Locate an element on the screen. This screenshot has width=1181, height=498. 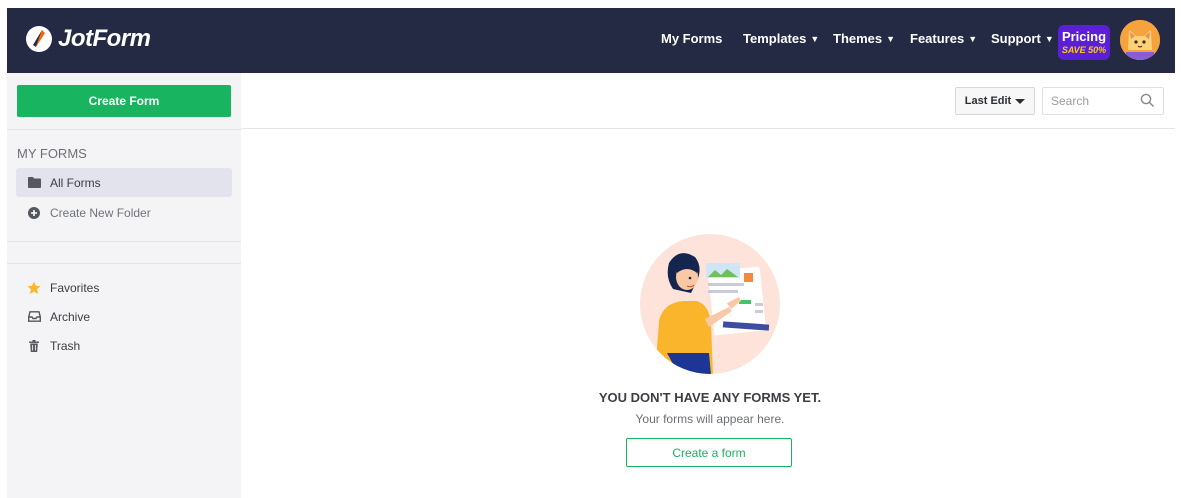
jotform-logo: JotForm is located at coordinates (88, 39).